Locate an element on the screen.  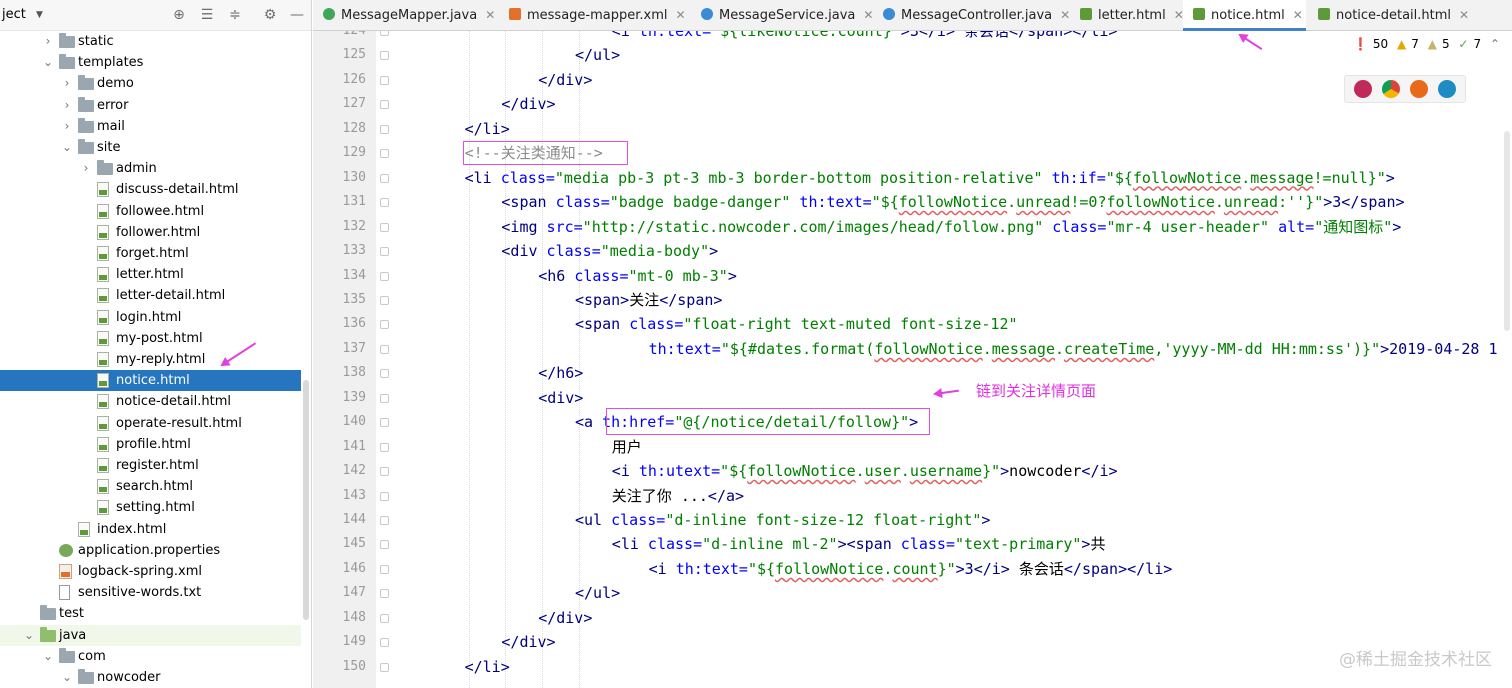
tree-item: login.html is located at coordinates (150, 317).